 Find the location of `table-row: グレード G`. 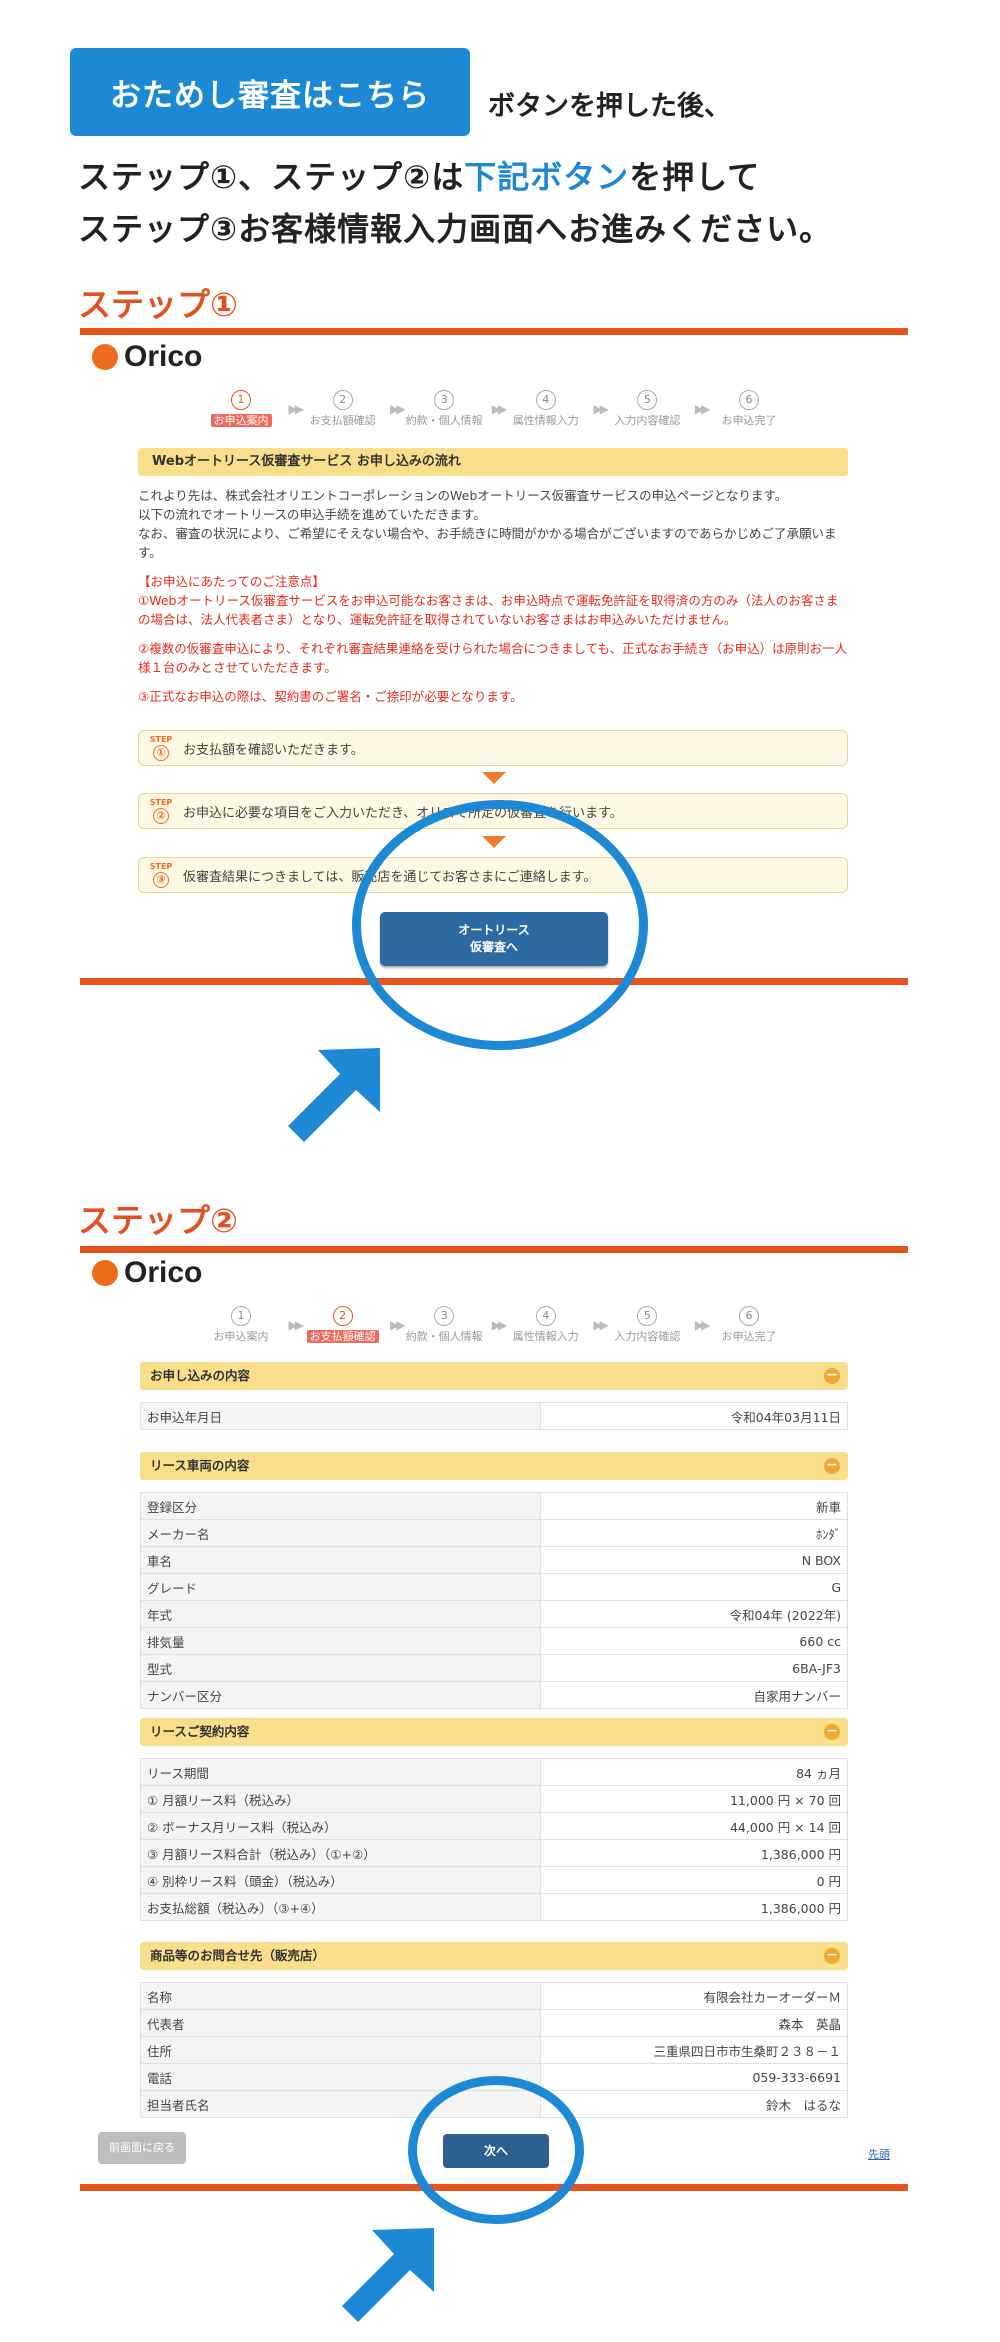

table-row: グレード G is located at coordinates (494, 1587).